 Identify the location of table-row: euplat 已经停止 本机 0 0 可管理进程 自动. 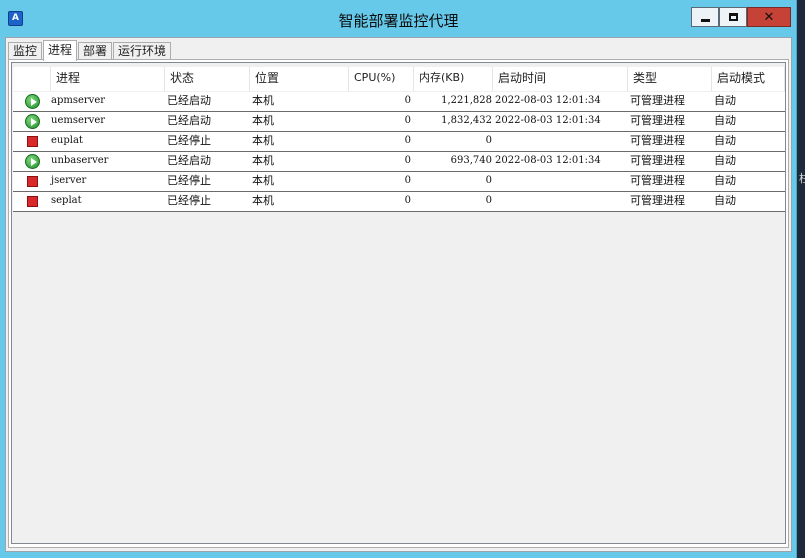
(399, 142).